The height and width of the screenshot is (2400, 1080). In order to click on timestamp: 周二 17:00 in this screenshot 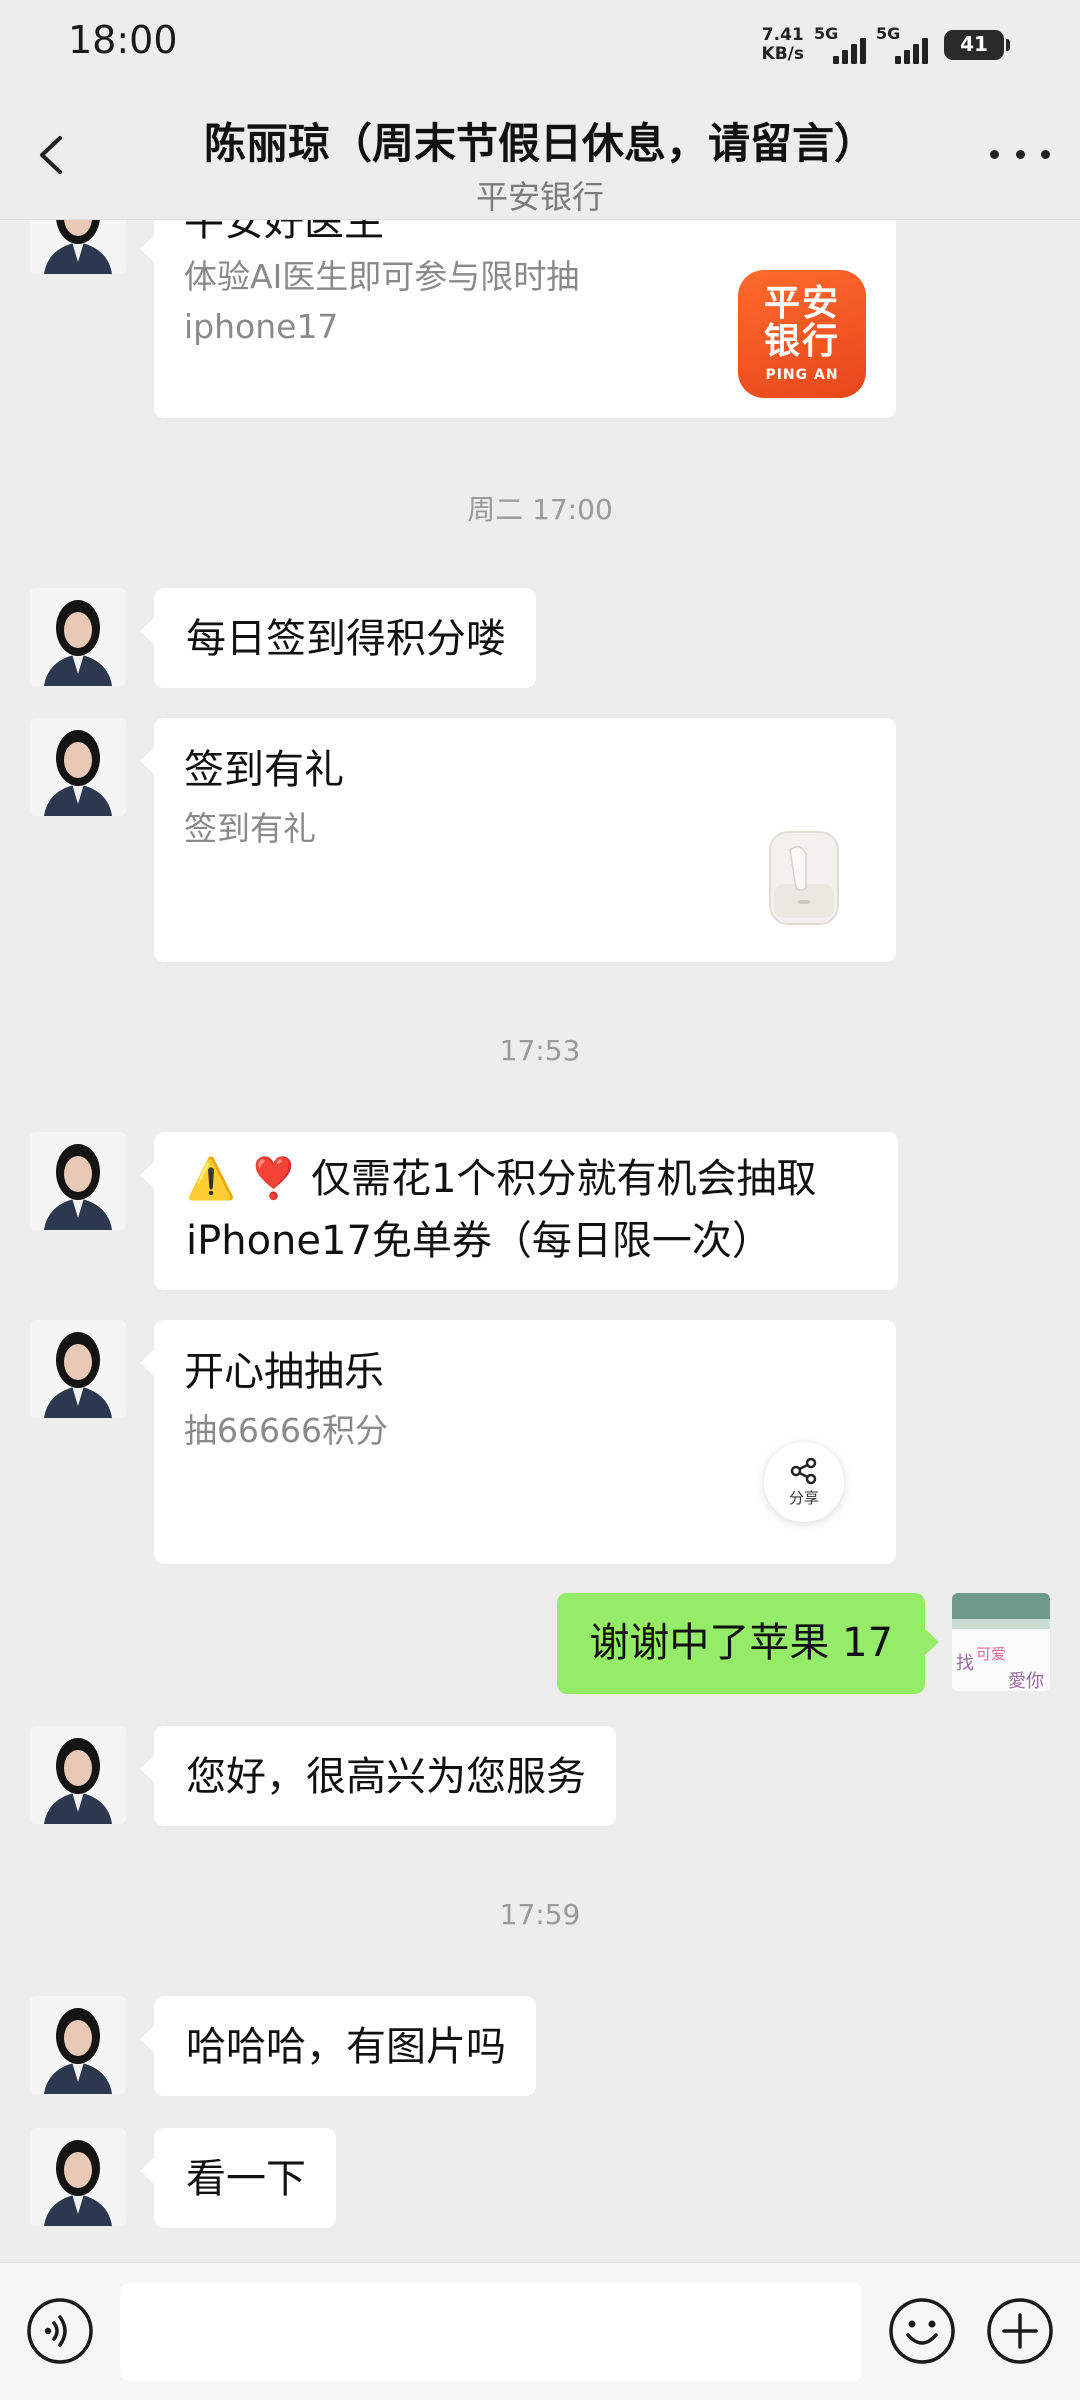, I will do `click(540, 509)`.